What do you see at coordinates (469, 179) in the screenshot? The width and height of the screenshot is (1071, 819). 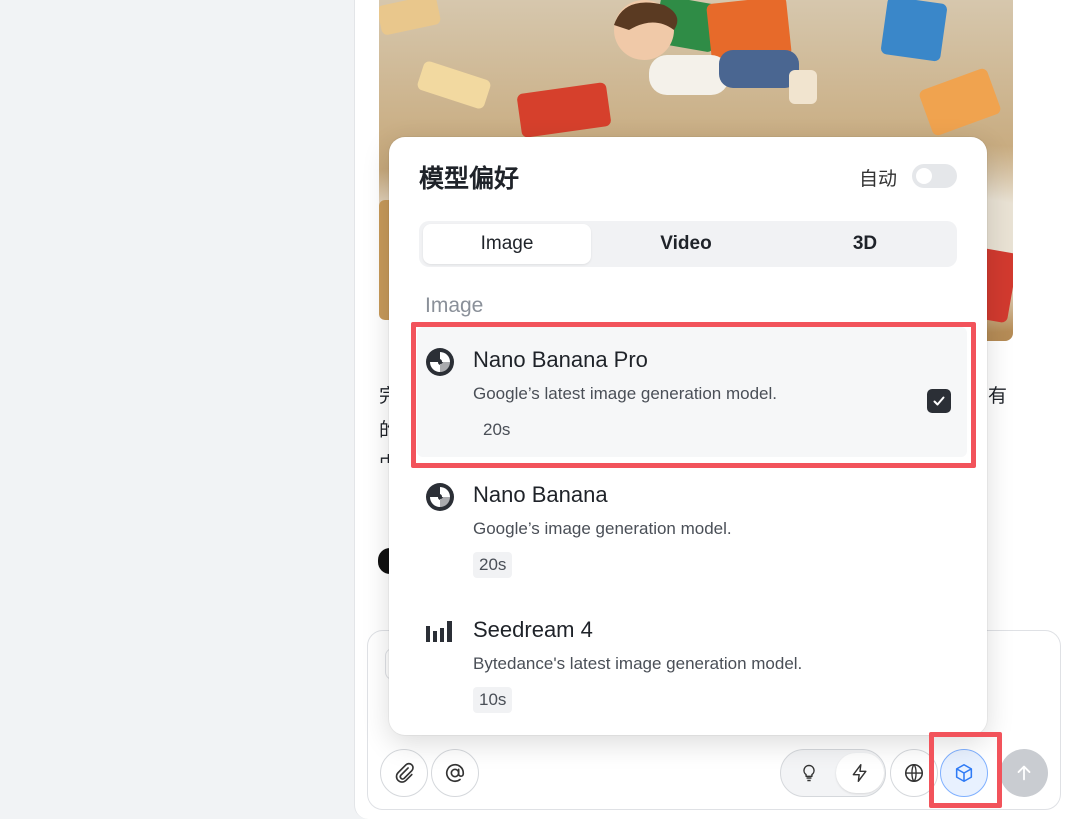 I see `popover-title: 模型偏好` at bounding box center [469, 179].